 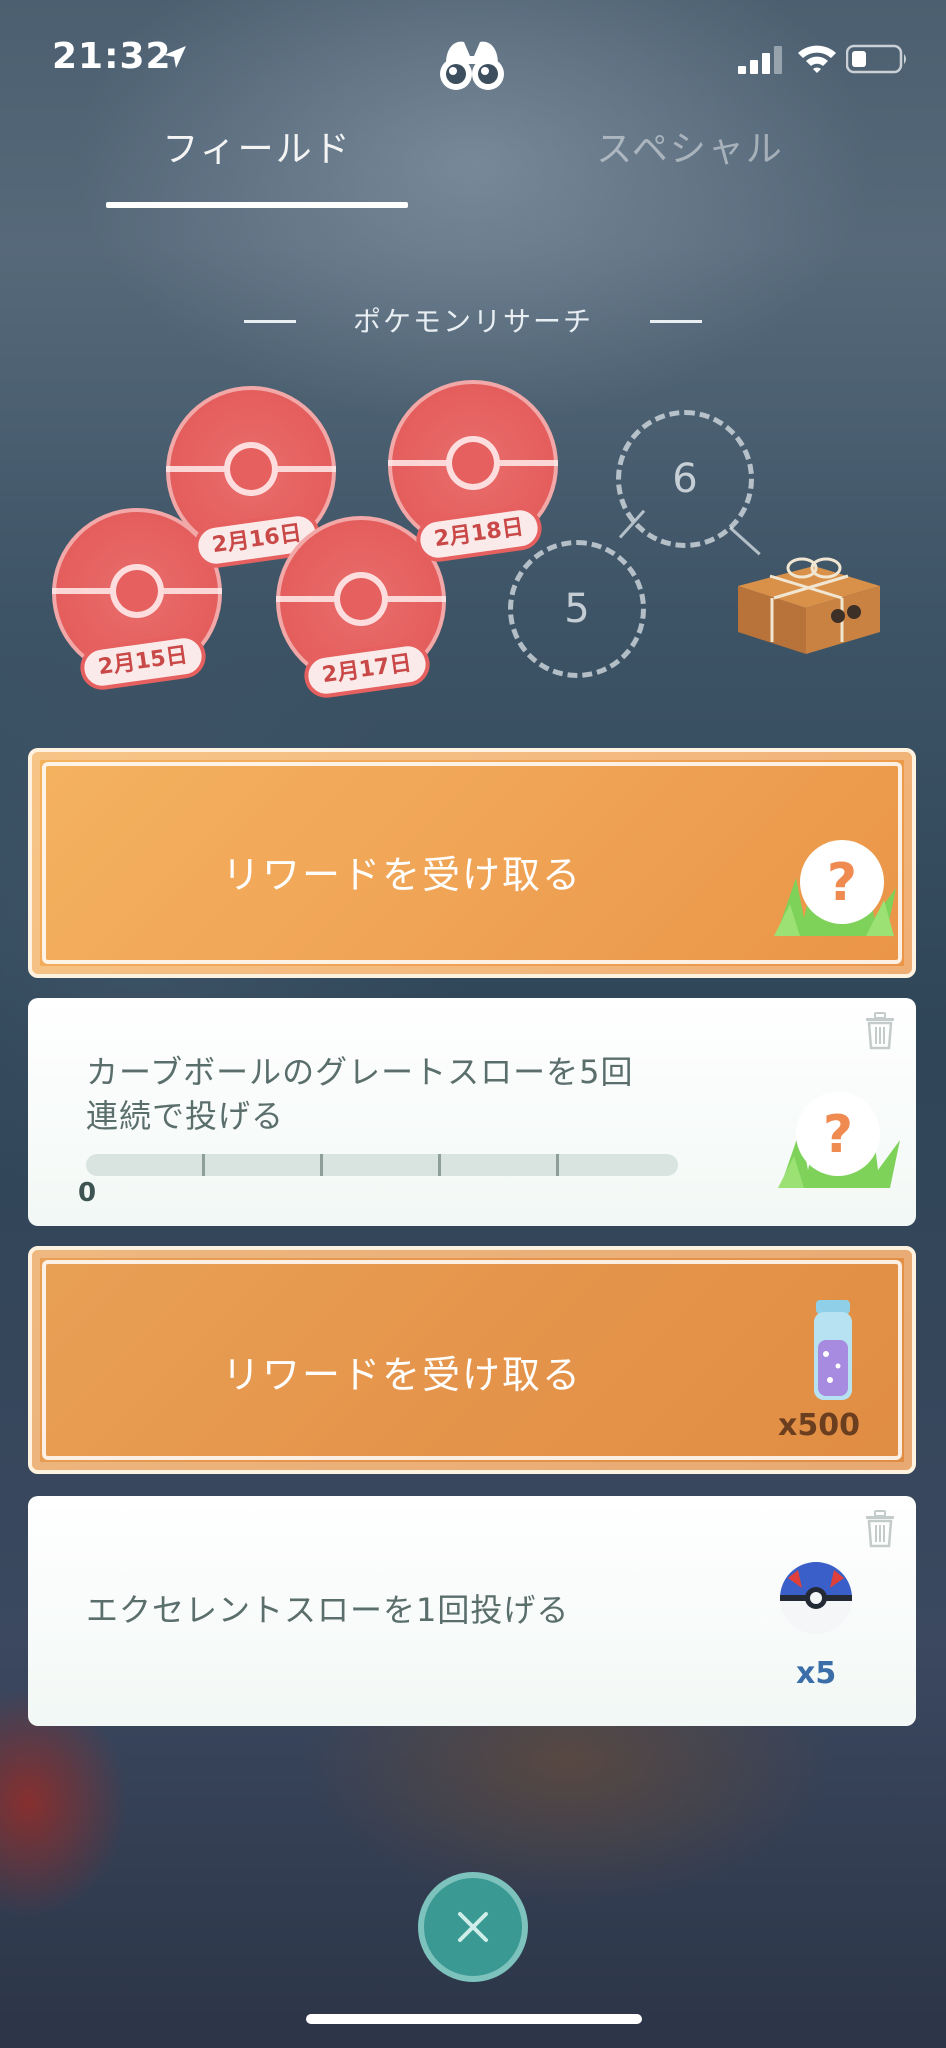 I want to click on location-arrow-icon, so click(x=175, y=57).